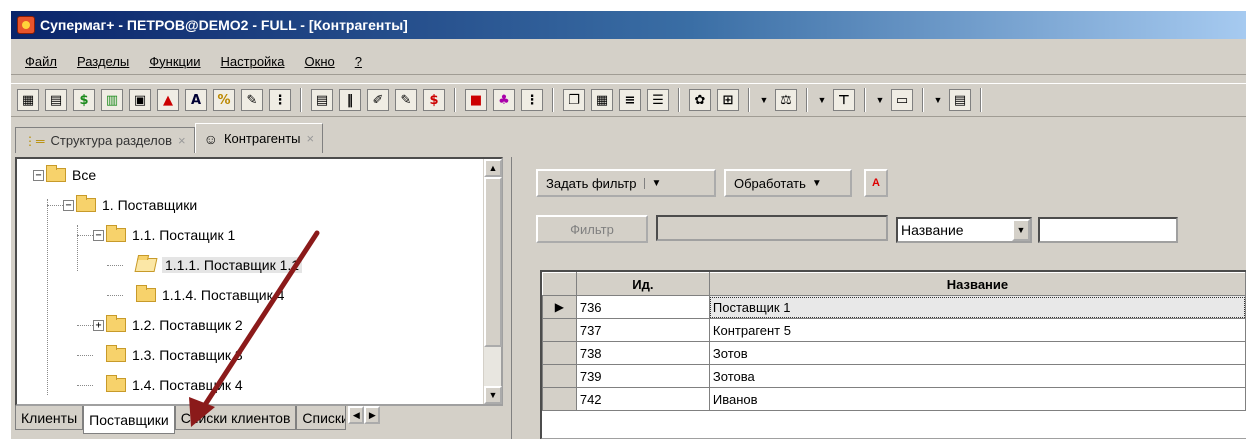 This screenshot has height=439, width=1246. What do you see at coordinates (728, 100) in the screenshot?
I see `network-icon: ⊞` at bounding box center [728, 100].